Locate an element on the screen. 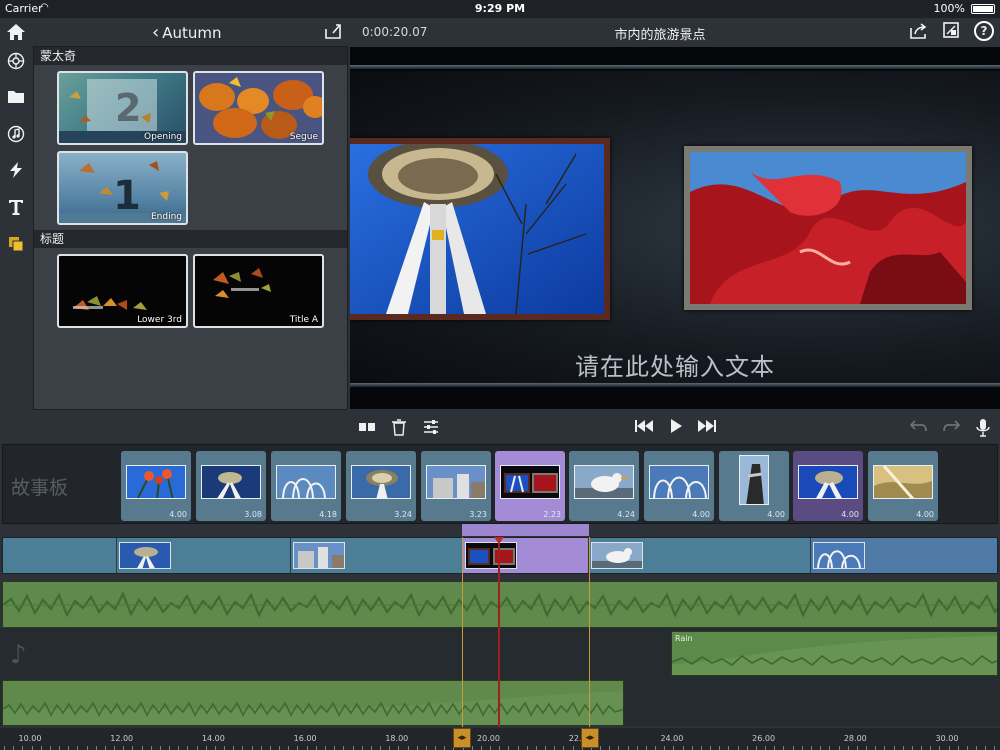 The width and height of the screenshot is (1000, 750). trim-handle-end: ◂▸ is located at coordinates (590, 738).